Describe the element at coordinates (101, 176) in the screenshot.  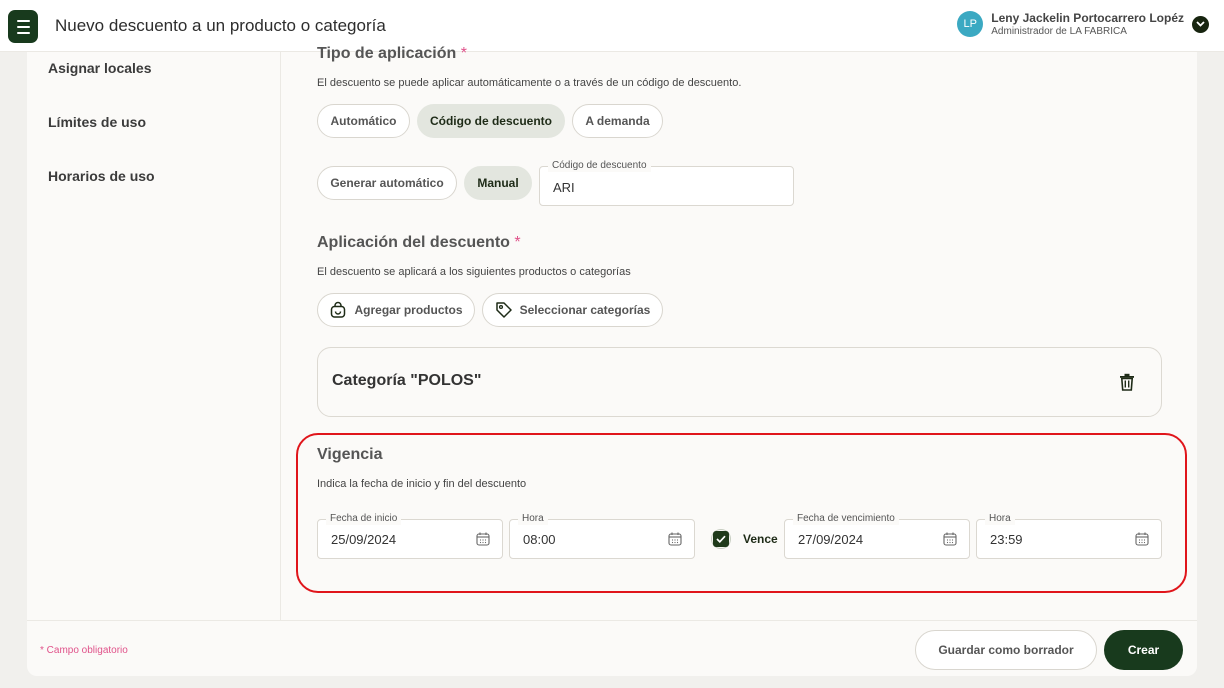
I see `sidebar-item-horarios-de-uso: Horarios de uso` at that location.